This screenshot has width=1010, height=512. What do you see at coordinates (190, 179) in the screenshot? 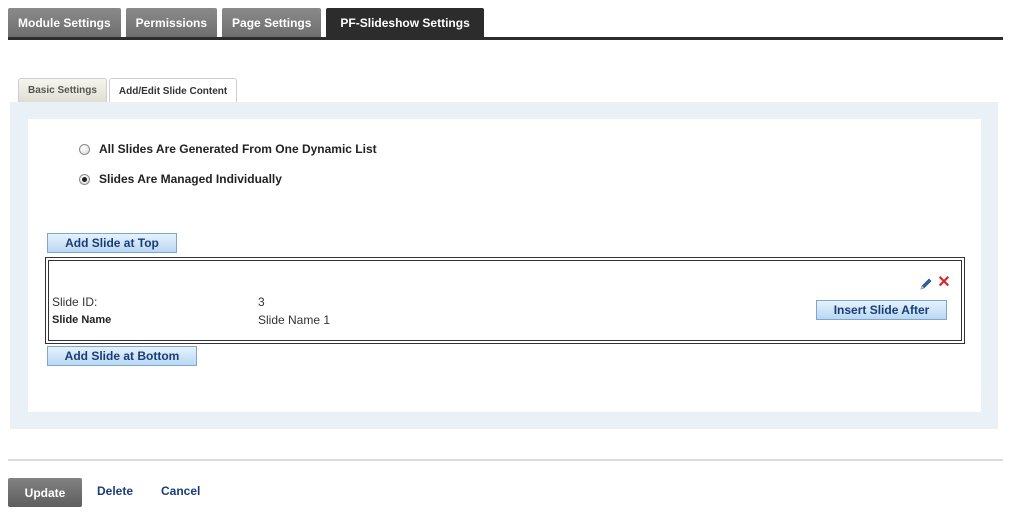
I see `option-individually-label: Slides Are Managed Individually` at bounding box center [190, 179].